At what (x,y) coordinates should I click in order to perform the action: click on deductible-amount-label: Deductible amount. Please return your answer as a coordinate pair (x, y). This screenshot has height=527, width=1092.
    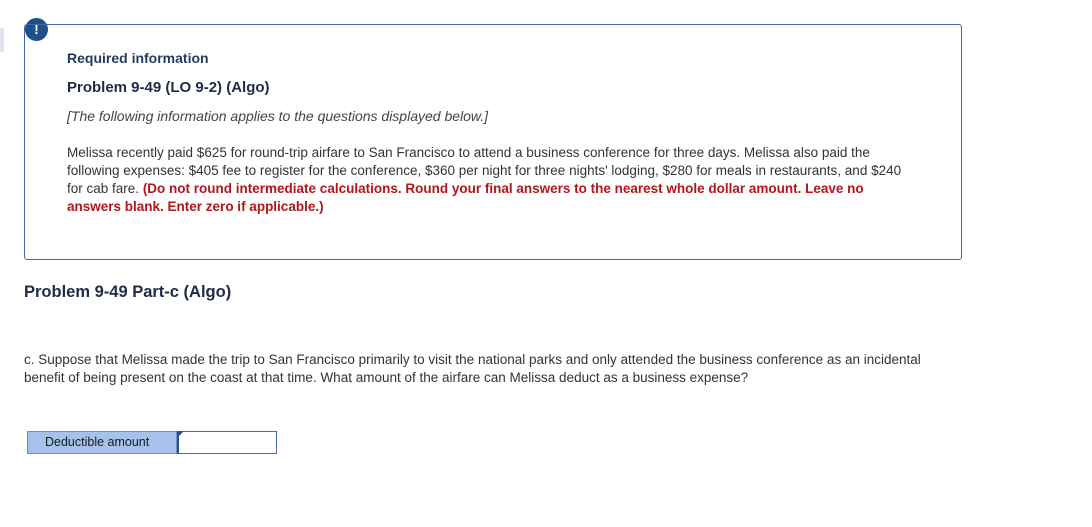
    Looking at the image, I should click on (102, 442).